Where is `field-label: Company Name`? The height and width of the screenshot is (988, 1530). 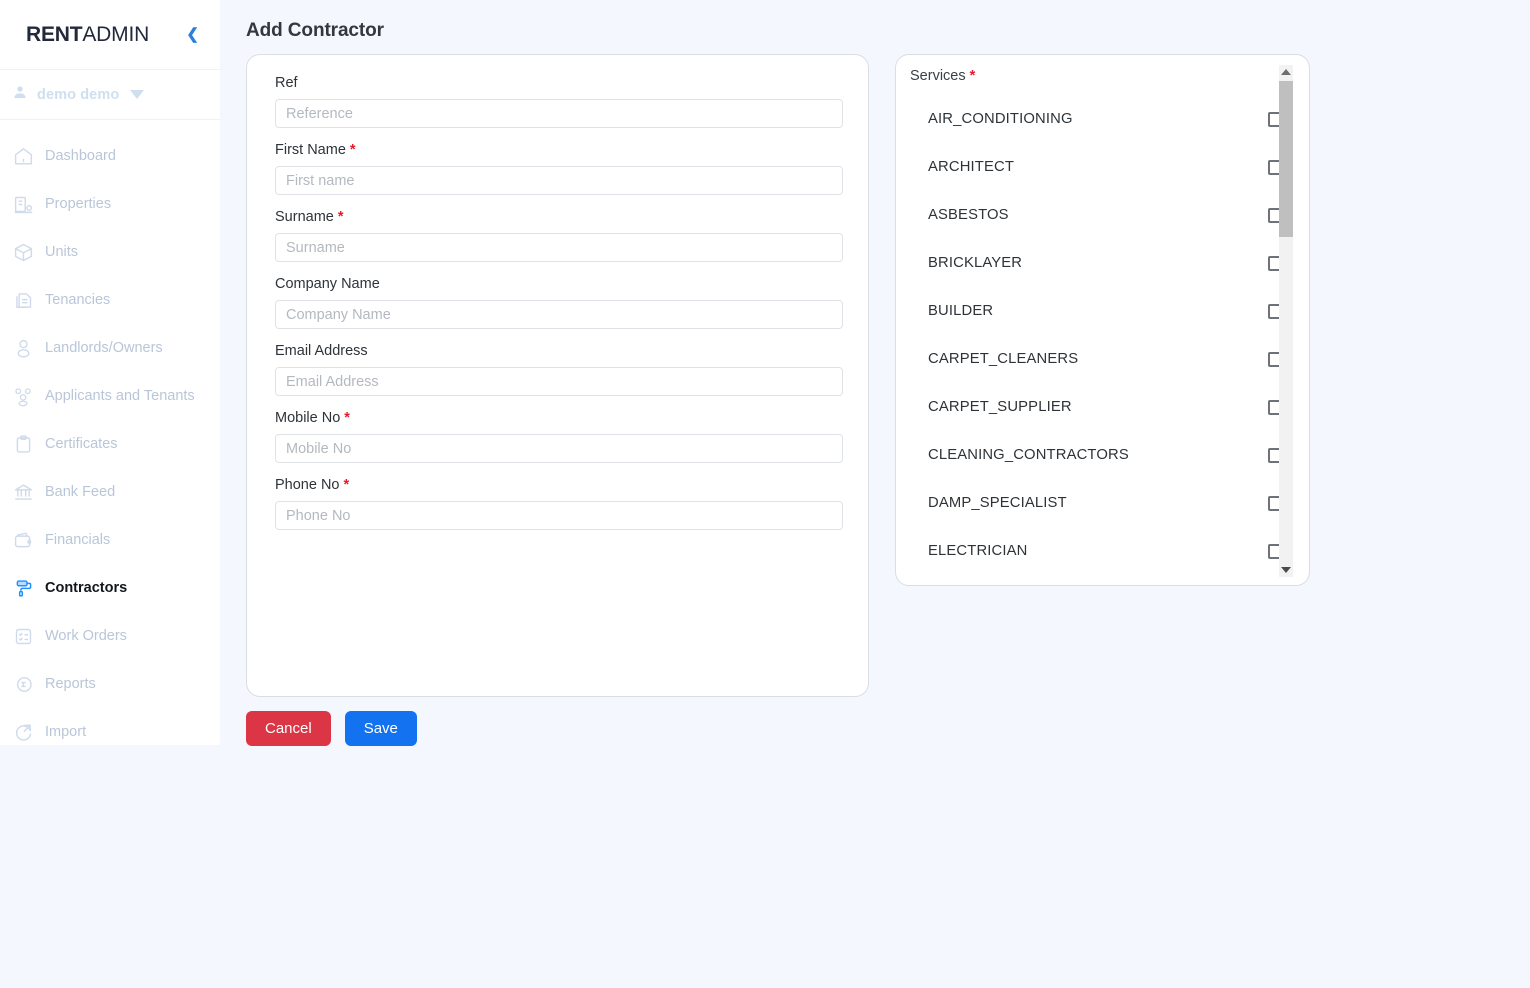
field-label: Company Name is located at coordinates (559, 284).